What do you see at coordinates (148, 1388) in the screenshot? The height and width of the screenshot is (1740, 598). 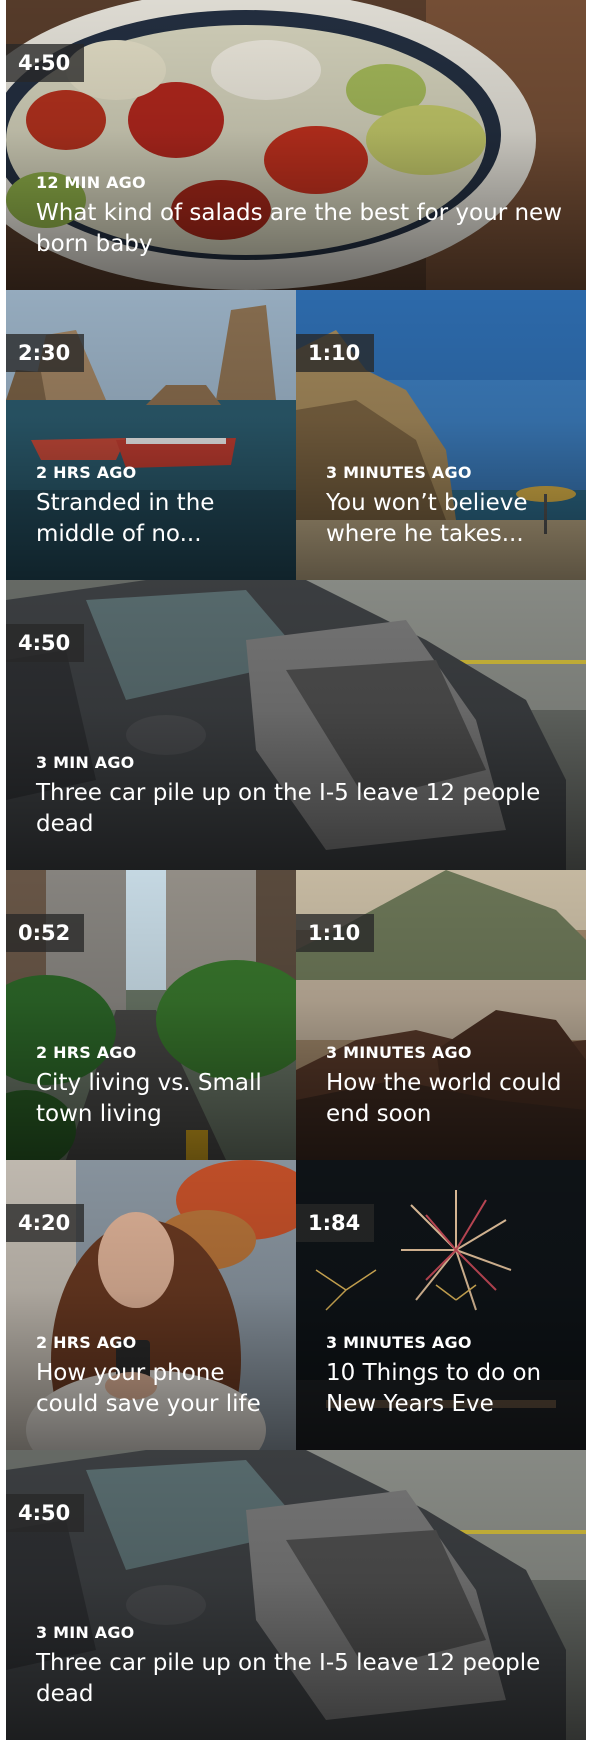 I see `video-title: How your phone could save your life` at bounding box center [148, 1388].